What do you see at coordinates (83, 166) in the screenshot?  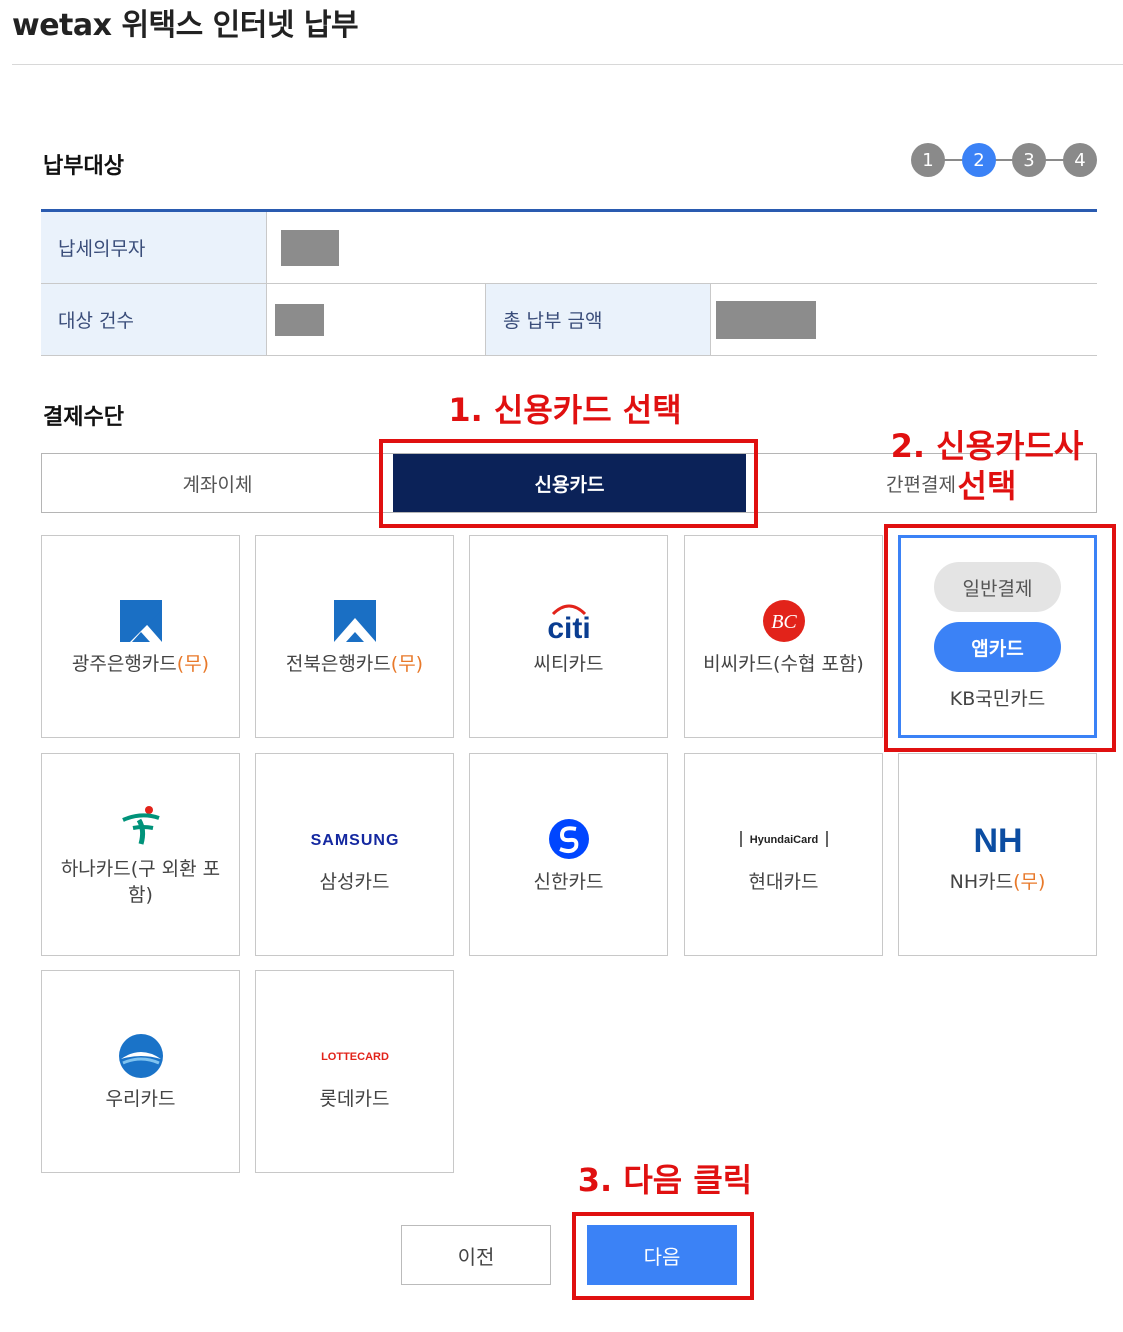 I see `target-section-title: 납부대상` at bounding box center [83, 166].